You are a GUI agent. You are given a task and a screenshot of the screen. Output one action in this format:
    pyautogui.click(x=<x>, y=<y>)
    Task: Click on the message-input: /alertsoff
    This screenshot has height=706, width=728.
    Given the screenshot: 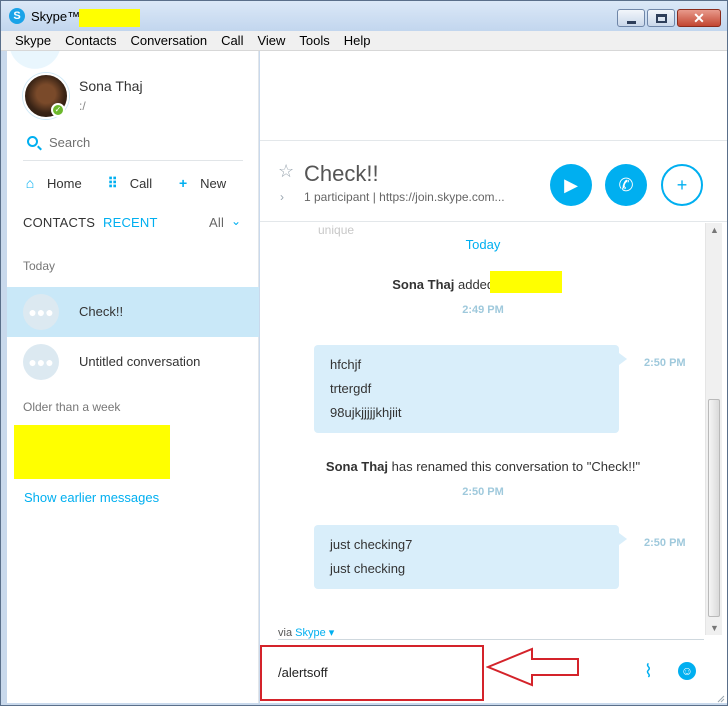 What is the action you would take?
    pyautogui.click(x=372, y=673)
    